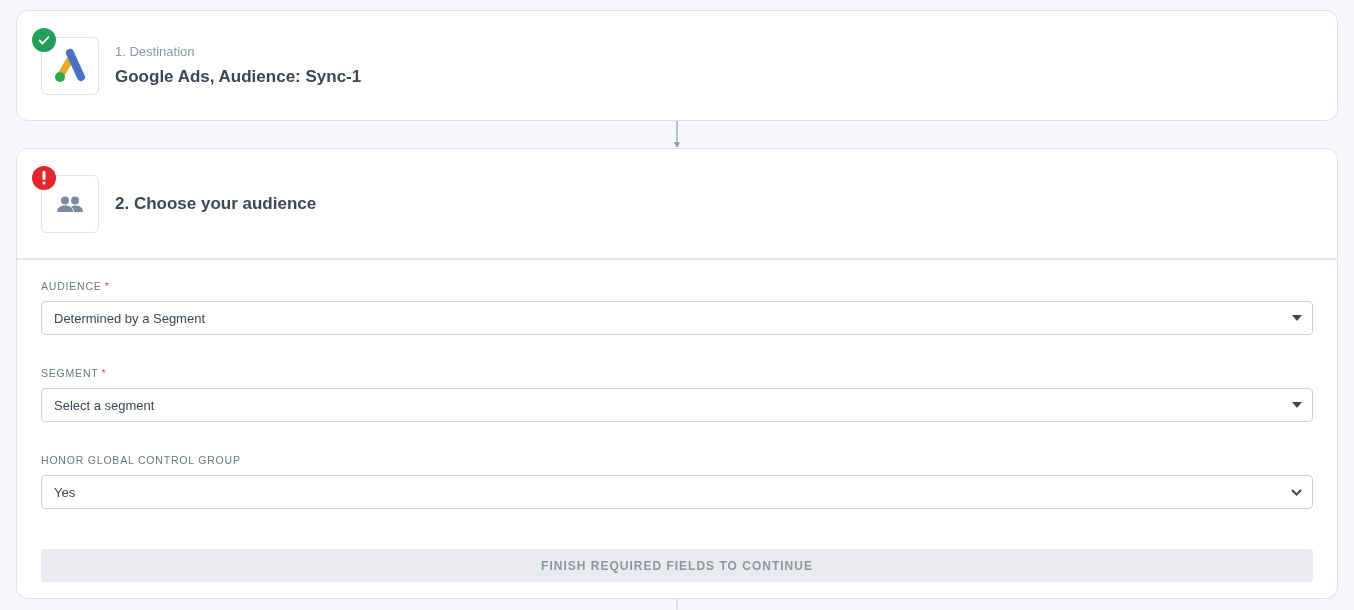 Image resolution: width=1354 pixels, height=610 pixels. What do you see at coordinates (1296, 492) in the screenshot?
I see `chevron-down-icon` at bounding box center [1296, 492].